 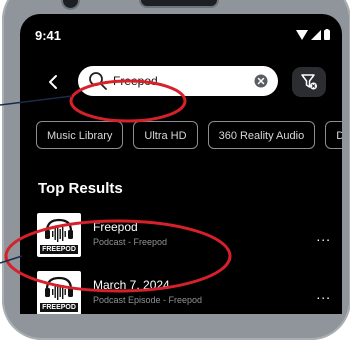 I want to click on back-arrow-icon, so click(x=54, y=82).